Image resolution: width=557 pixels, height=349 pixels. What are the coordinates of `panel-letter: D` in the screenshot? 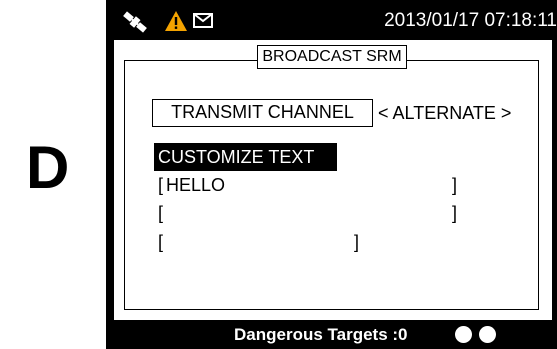 It's located at (48, 167).